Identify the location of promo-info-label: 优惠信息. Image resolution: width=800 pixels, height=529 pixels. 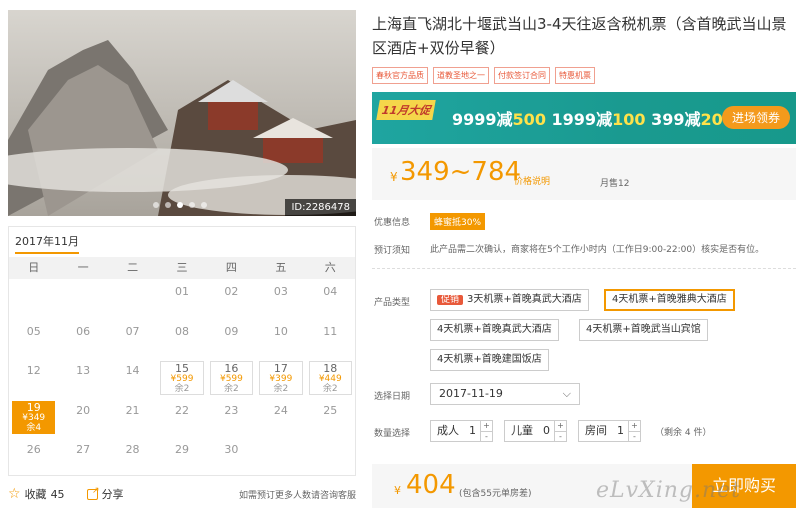
(392, 223).